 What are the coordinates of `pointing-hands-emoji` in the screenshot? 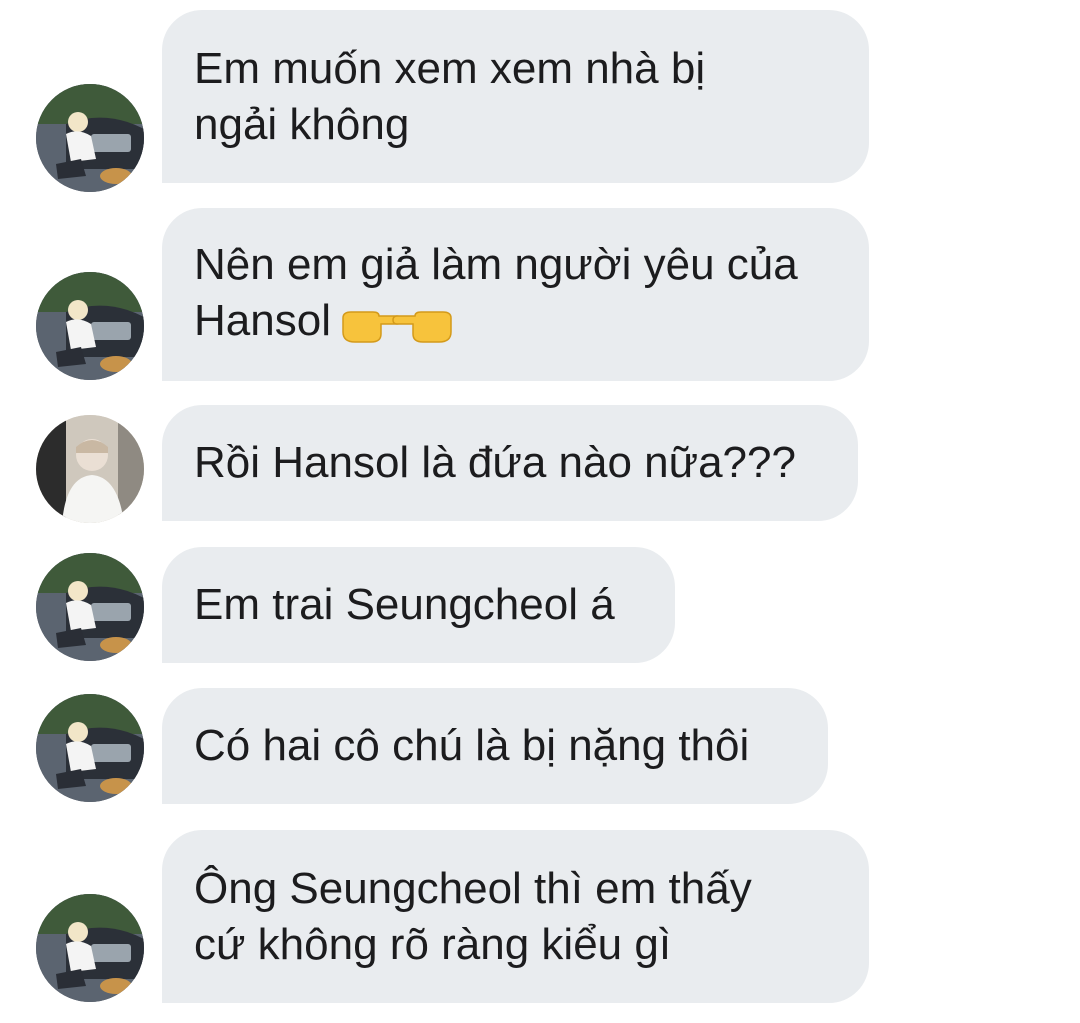 It's located at (397, 324).